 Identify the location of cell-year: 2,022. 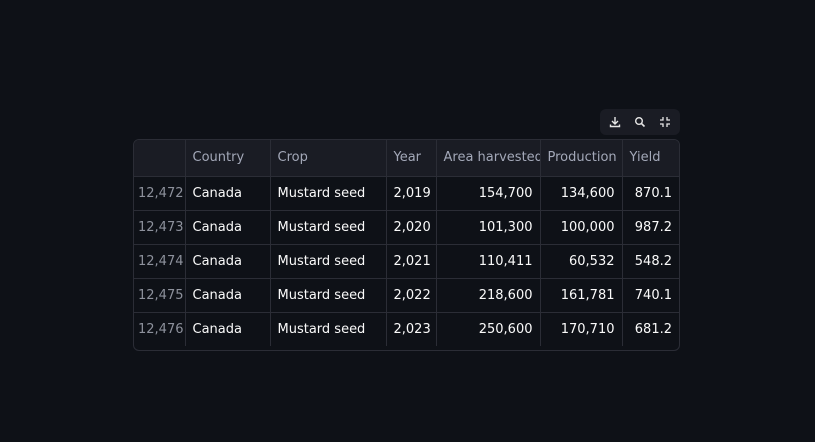
(411, 295).